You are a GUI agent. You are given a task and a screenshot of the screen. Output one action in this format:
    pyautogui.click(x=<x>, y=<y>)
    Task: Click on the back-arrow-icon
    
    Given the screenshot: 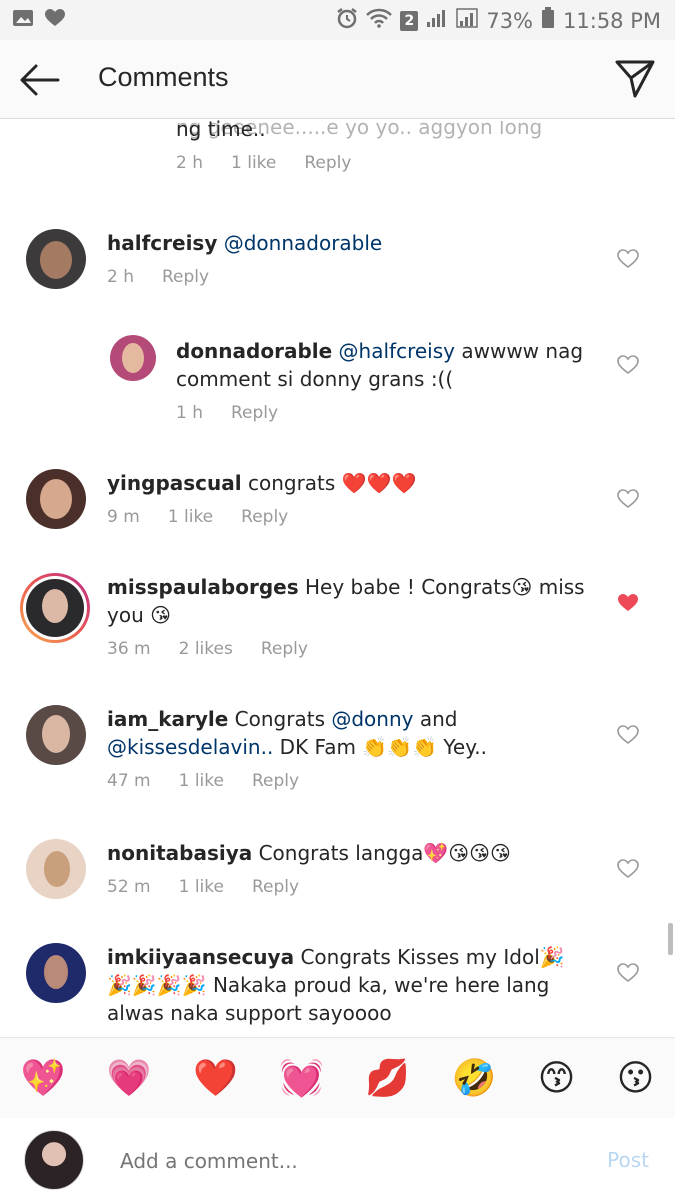 What is the action you would take?
    pyautogui.click(x=40, y=80)
    